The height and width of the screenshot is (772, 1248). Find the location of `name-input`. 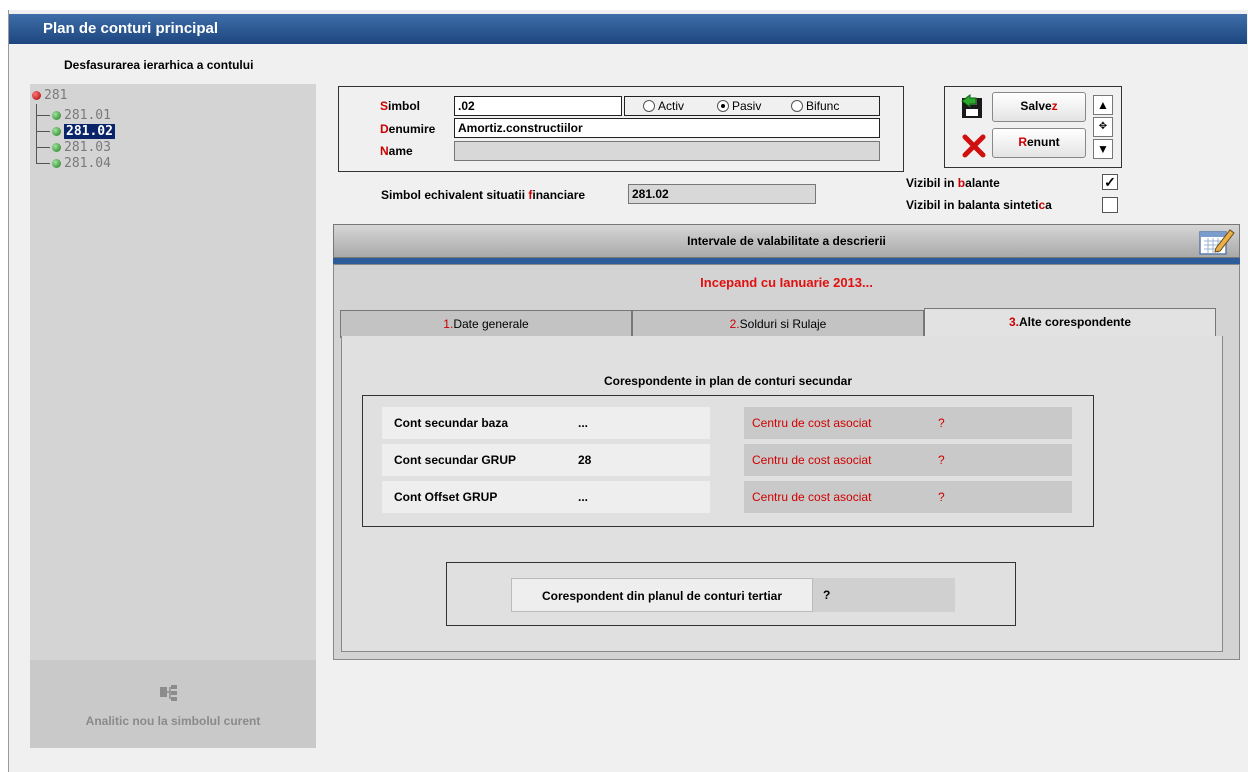

name-input is located at coordinates (667, 151).